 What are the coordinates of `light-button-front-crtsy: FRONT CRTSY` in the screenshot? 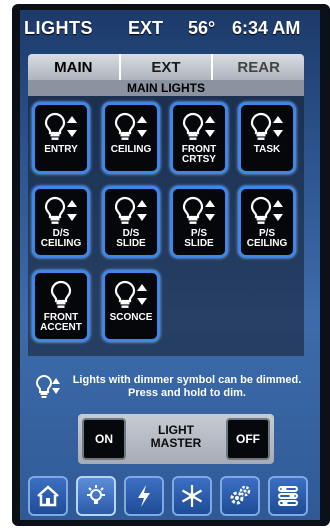 It's located at (199, 138).